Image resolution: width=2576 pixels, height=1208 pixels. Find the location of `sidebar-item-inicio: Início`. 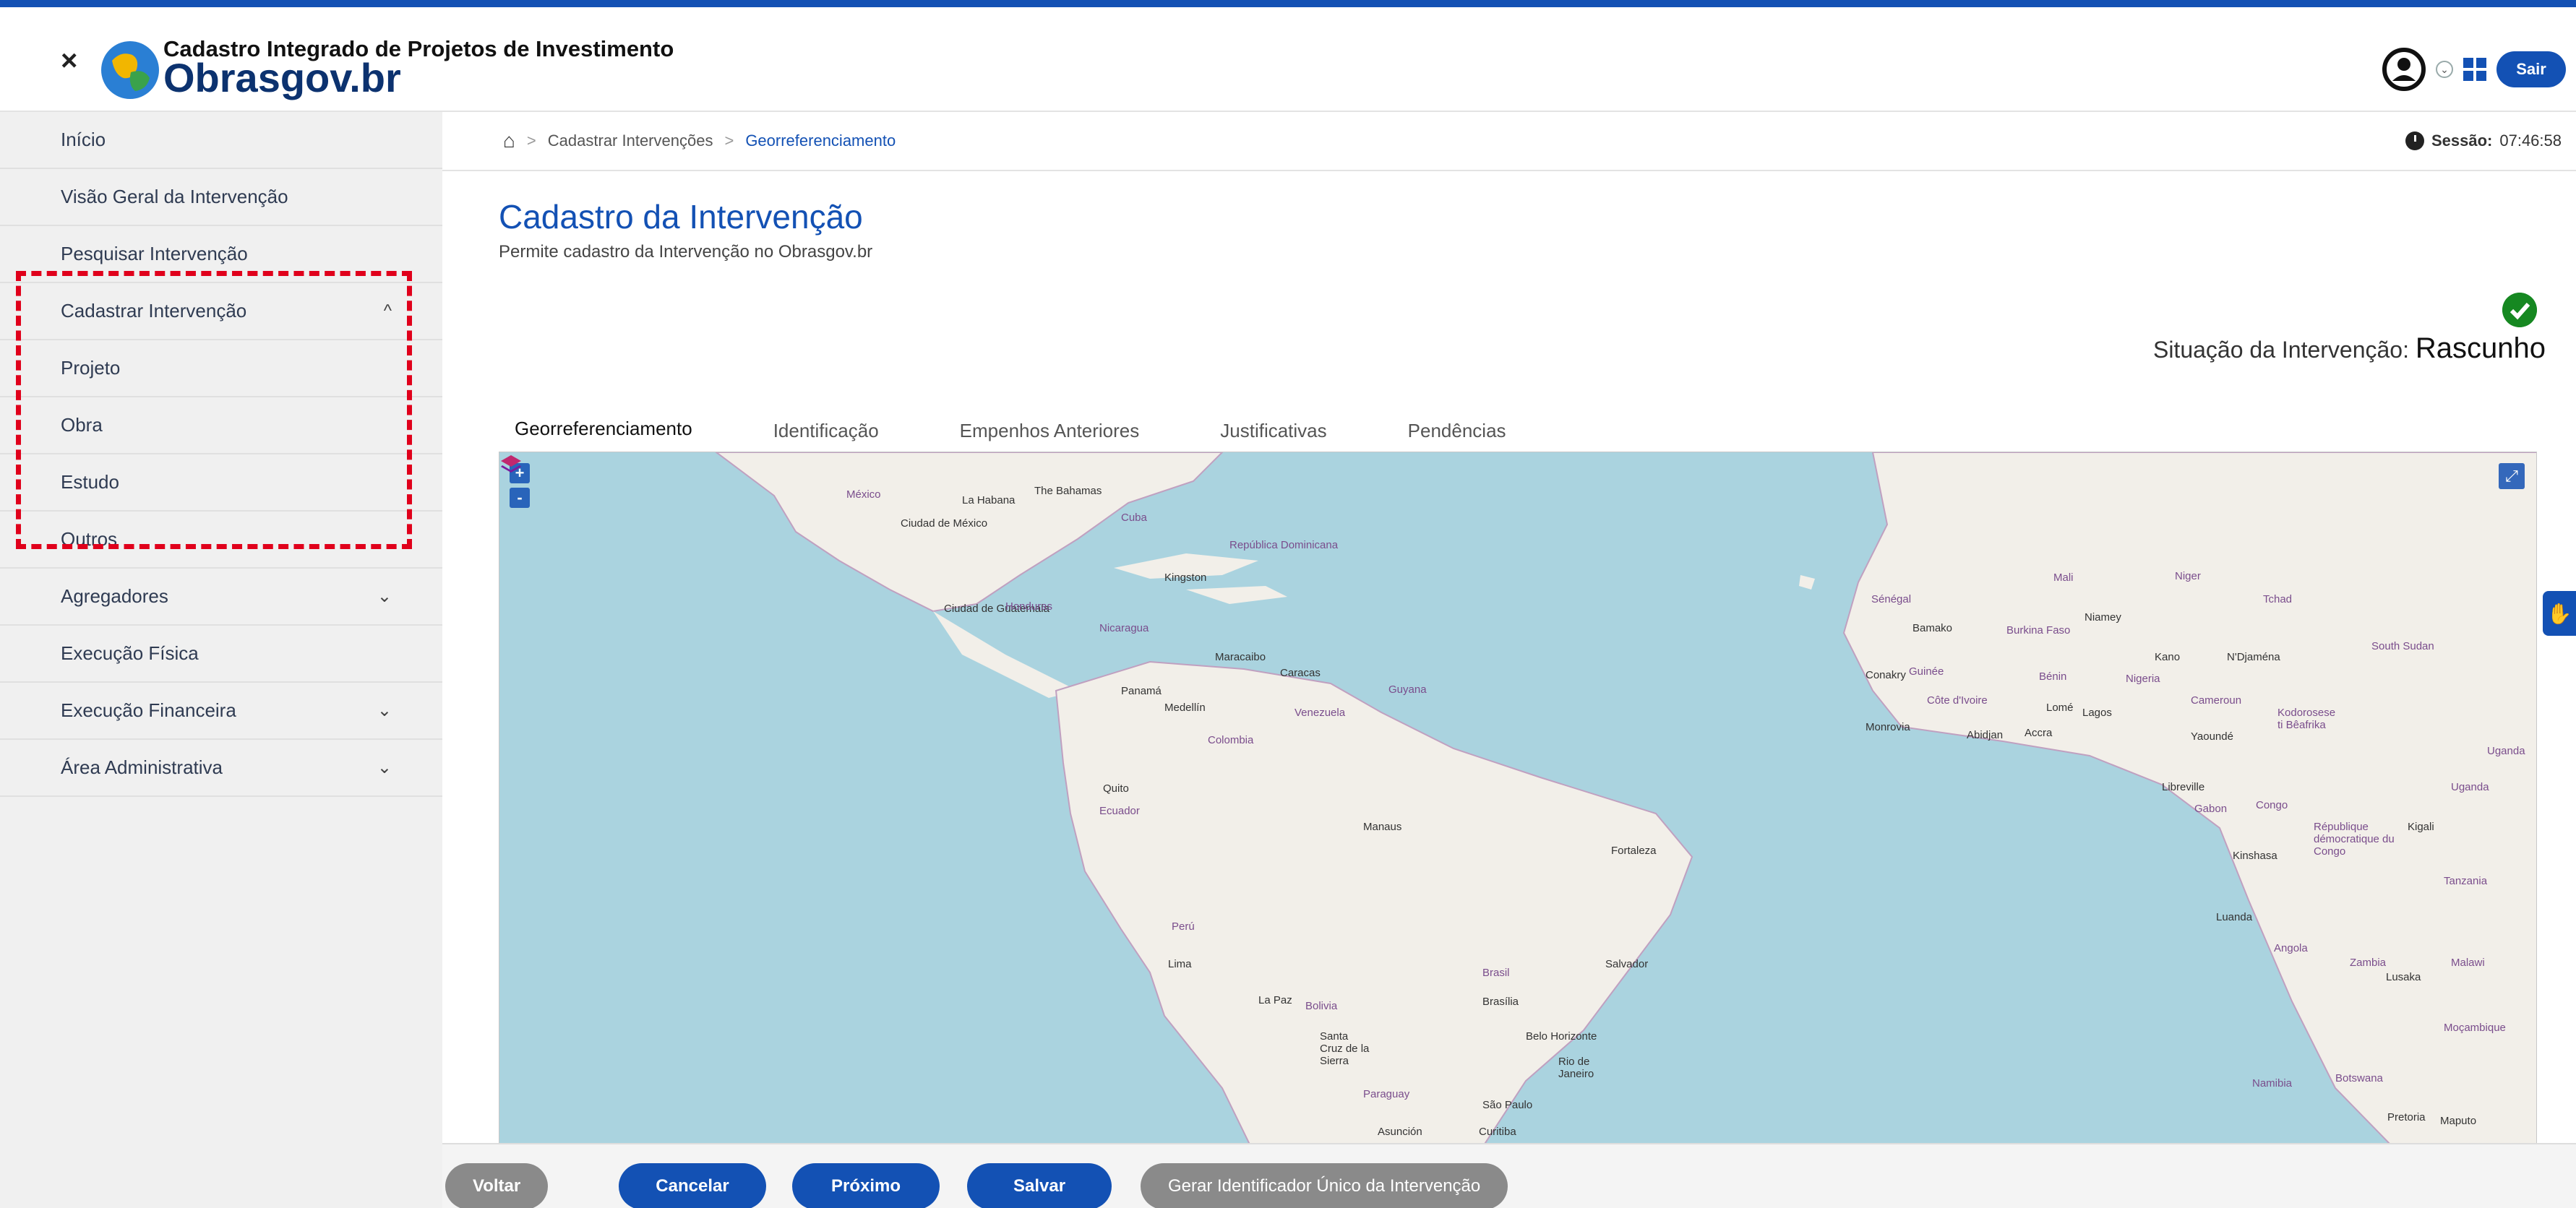

sidebar-item-inicio: Início is located at coordinates (221, 140).